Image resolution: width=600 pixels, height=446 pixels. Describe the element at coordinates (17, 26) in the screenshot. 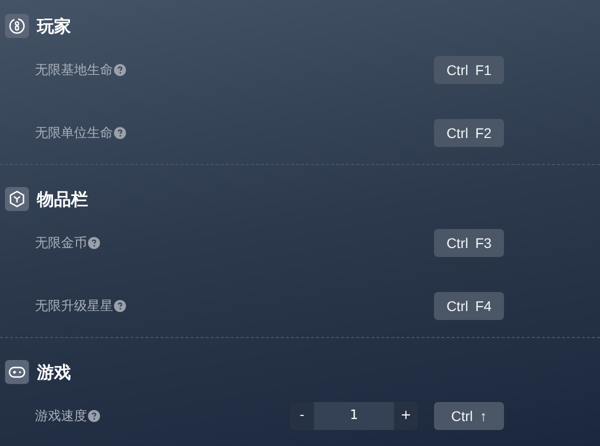

I see `person-icon` at that location.